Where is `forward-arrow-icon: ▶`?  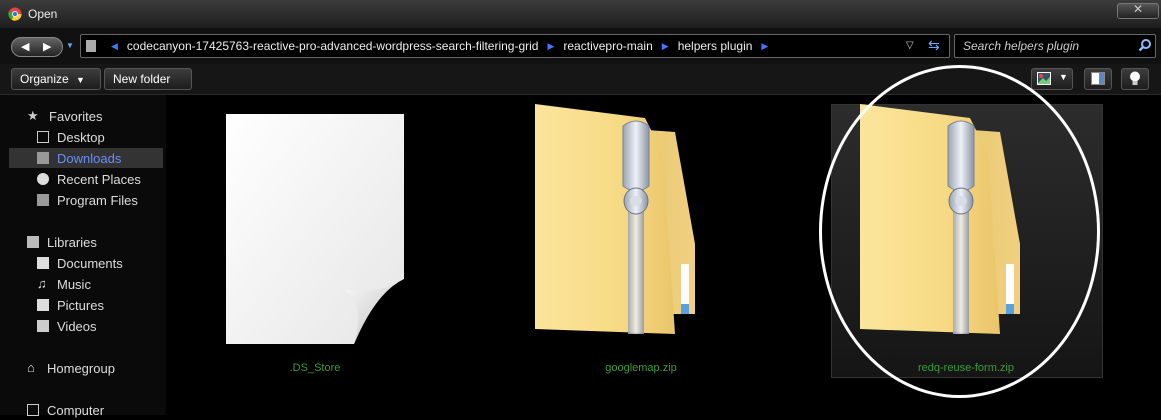
forward-arrow-icon: ▶ is located at coordinates (47, 46).